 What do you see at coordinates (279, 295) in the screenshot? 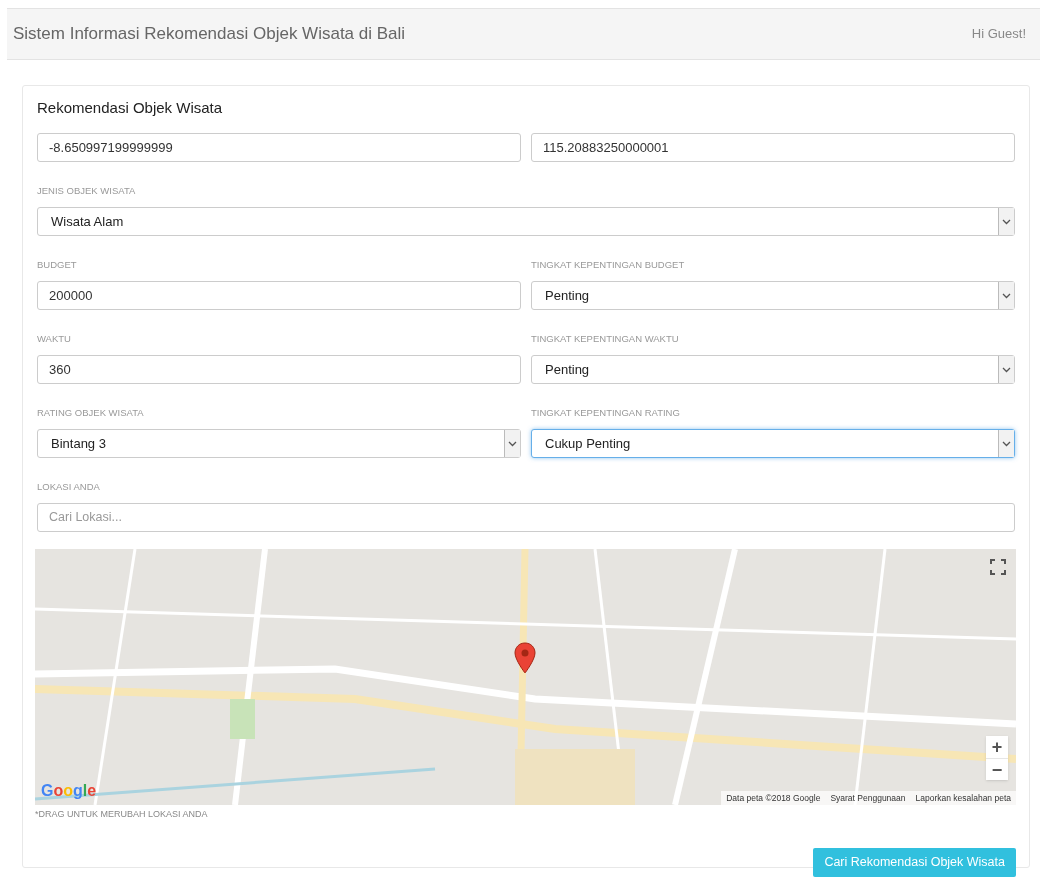
I see `input-field: 200000` at bounding box center [279, 295].